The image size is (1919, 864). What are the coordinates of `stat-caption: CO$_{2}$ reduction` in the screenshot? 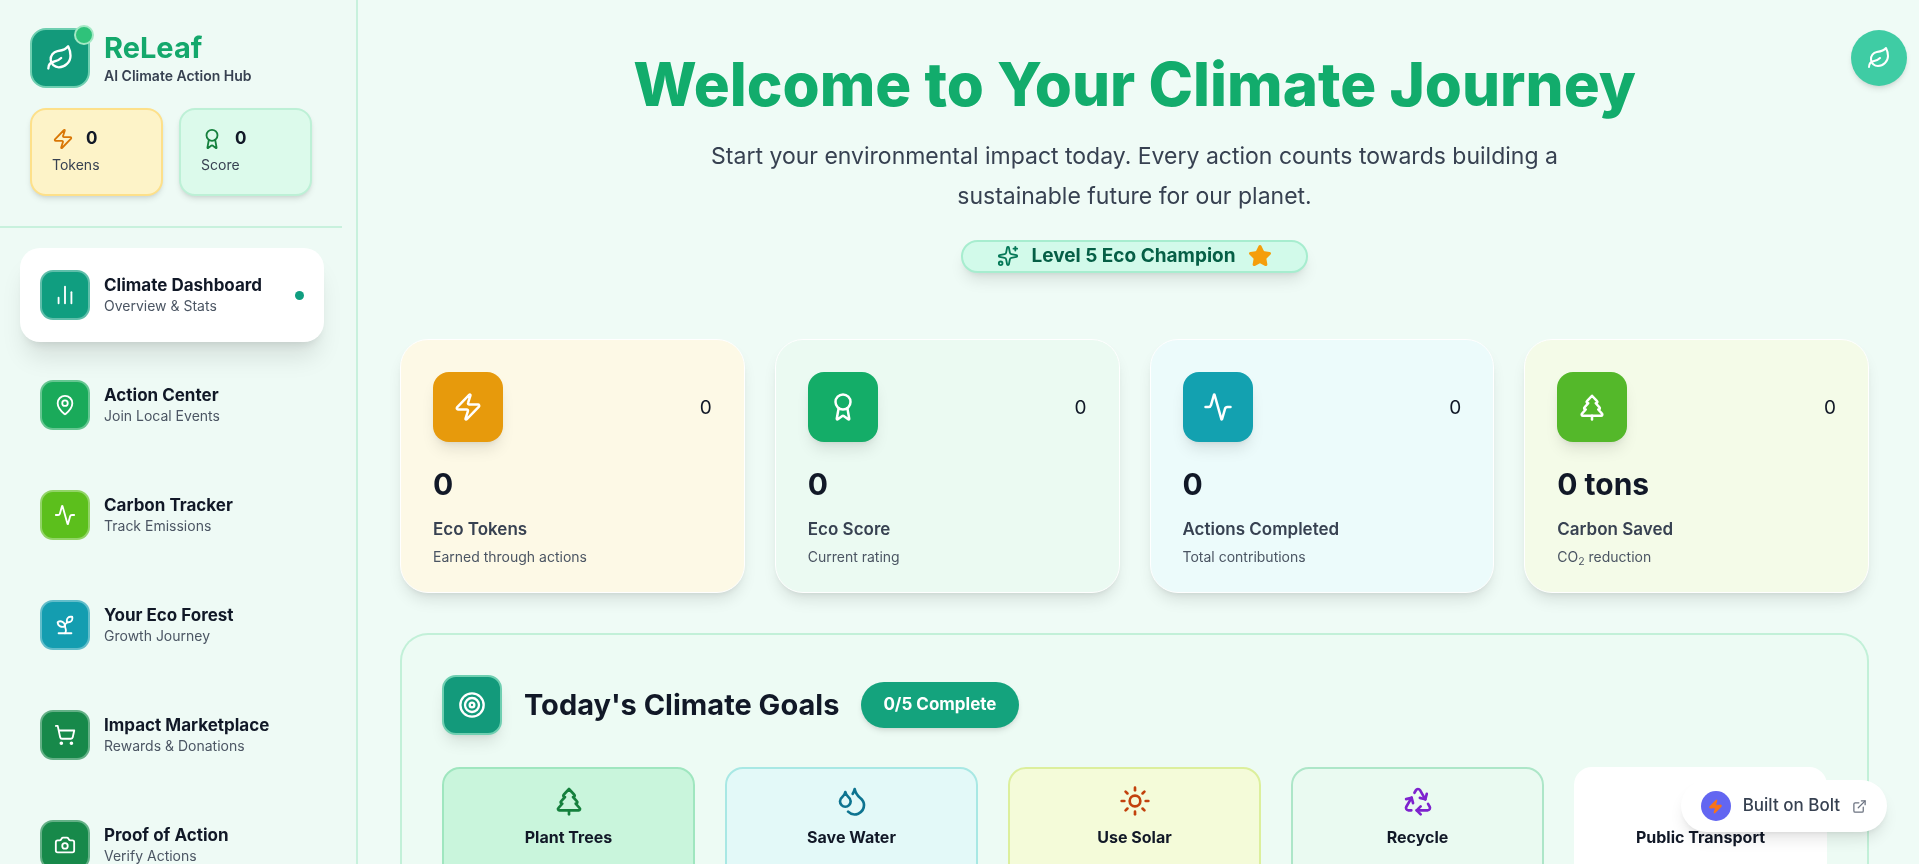 It's located at (1605, 557).